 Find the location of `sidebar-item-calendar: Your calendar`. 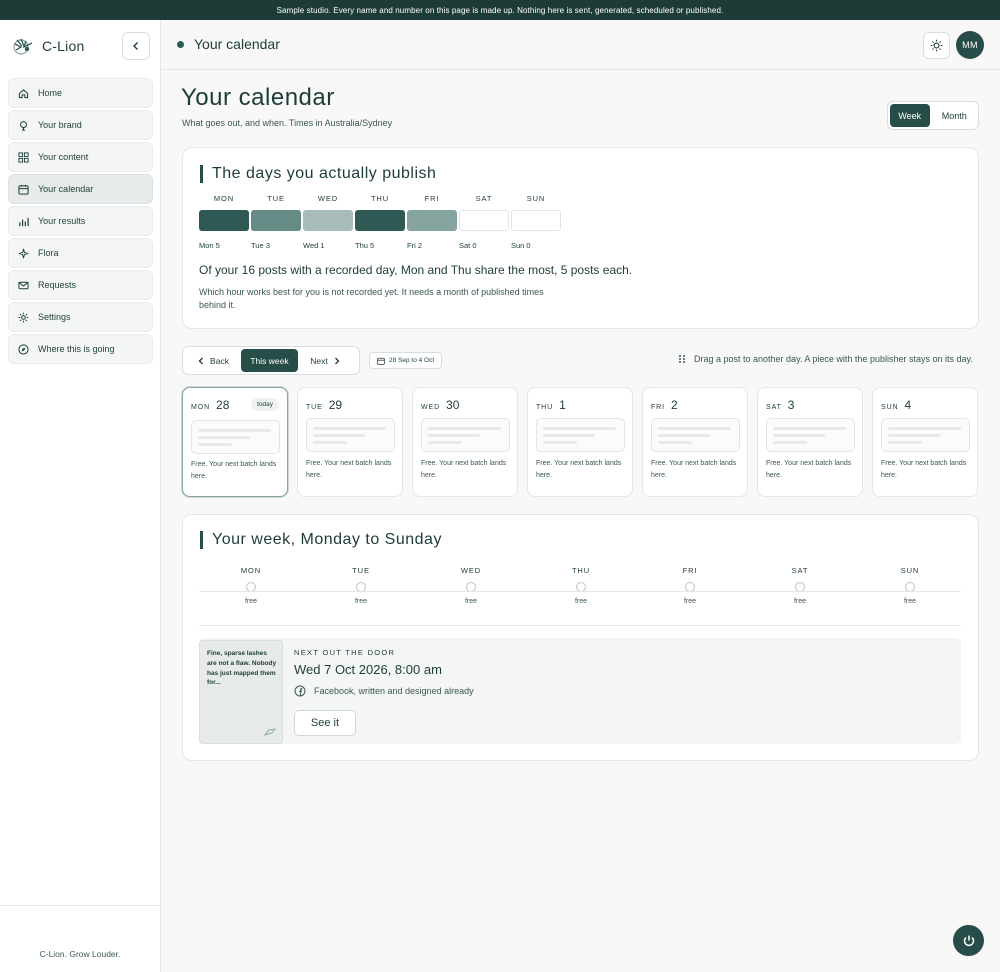

sidebar-item-calendar: Your calendar is located at coordinates (80, 189).